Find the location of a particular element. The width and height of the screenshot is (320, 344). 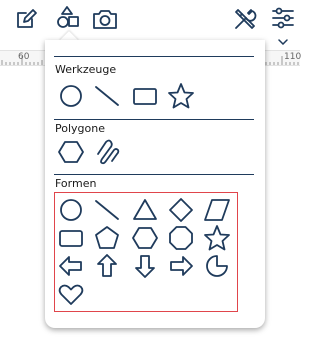

shapes-icon is located at coordinates (68, 18).